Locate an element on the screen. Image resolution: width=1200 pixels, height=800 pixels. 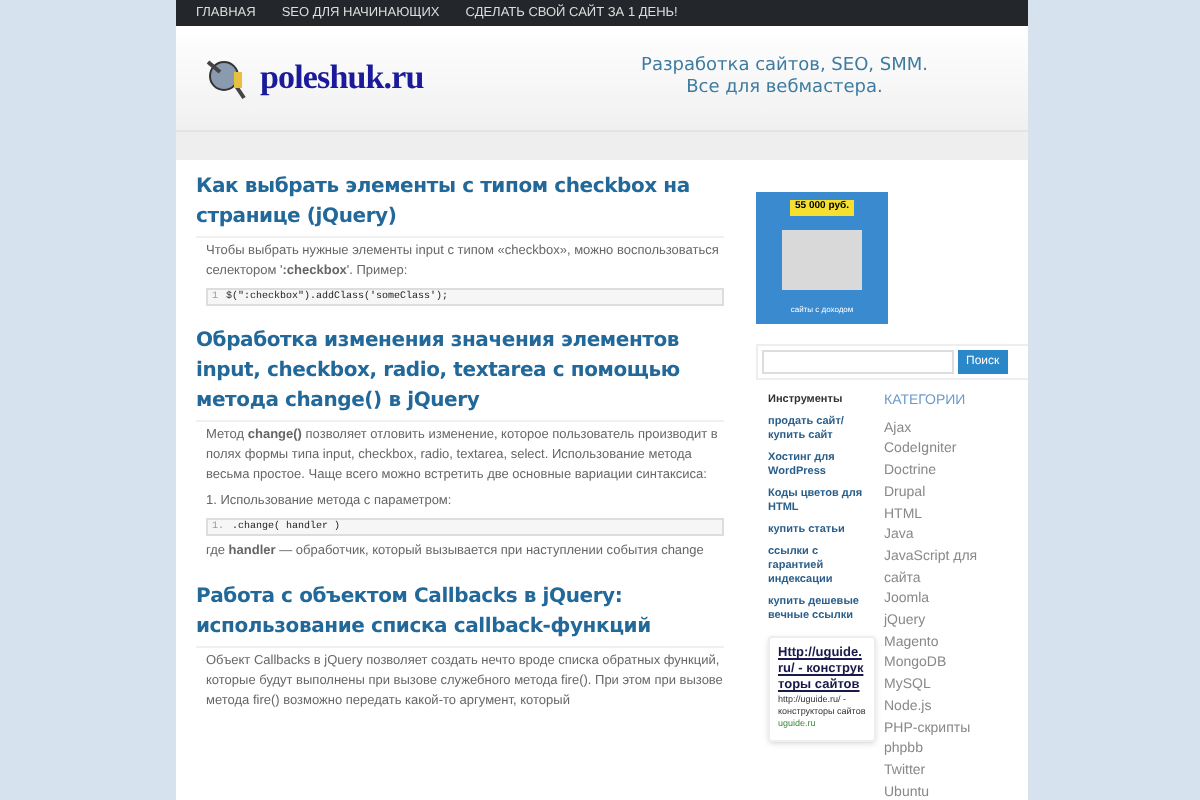
tagline-text: Все для вебмастера. is located at coordinates (784, 89).